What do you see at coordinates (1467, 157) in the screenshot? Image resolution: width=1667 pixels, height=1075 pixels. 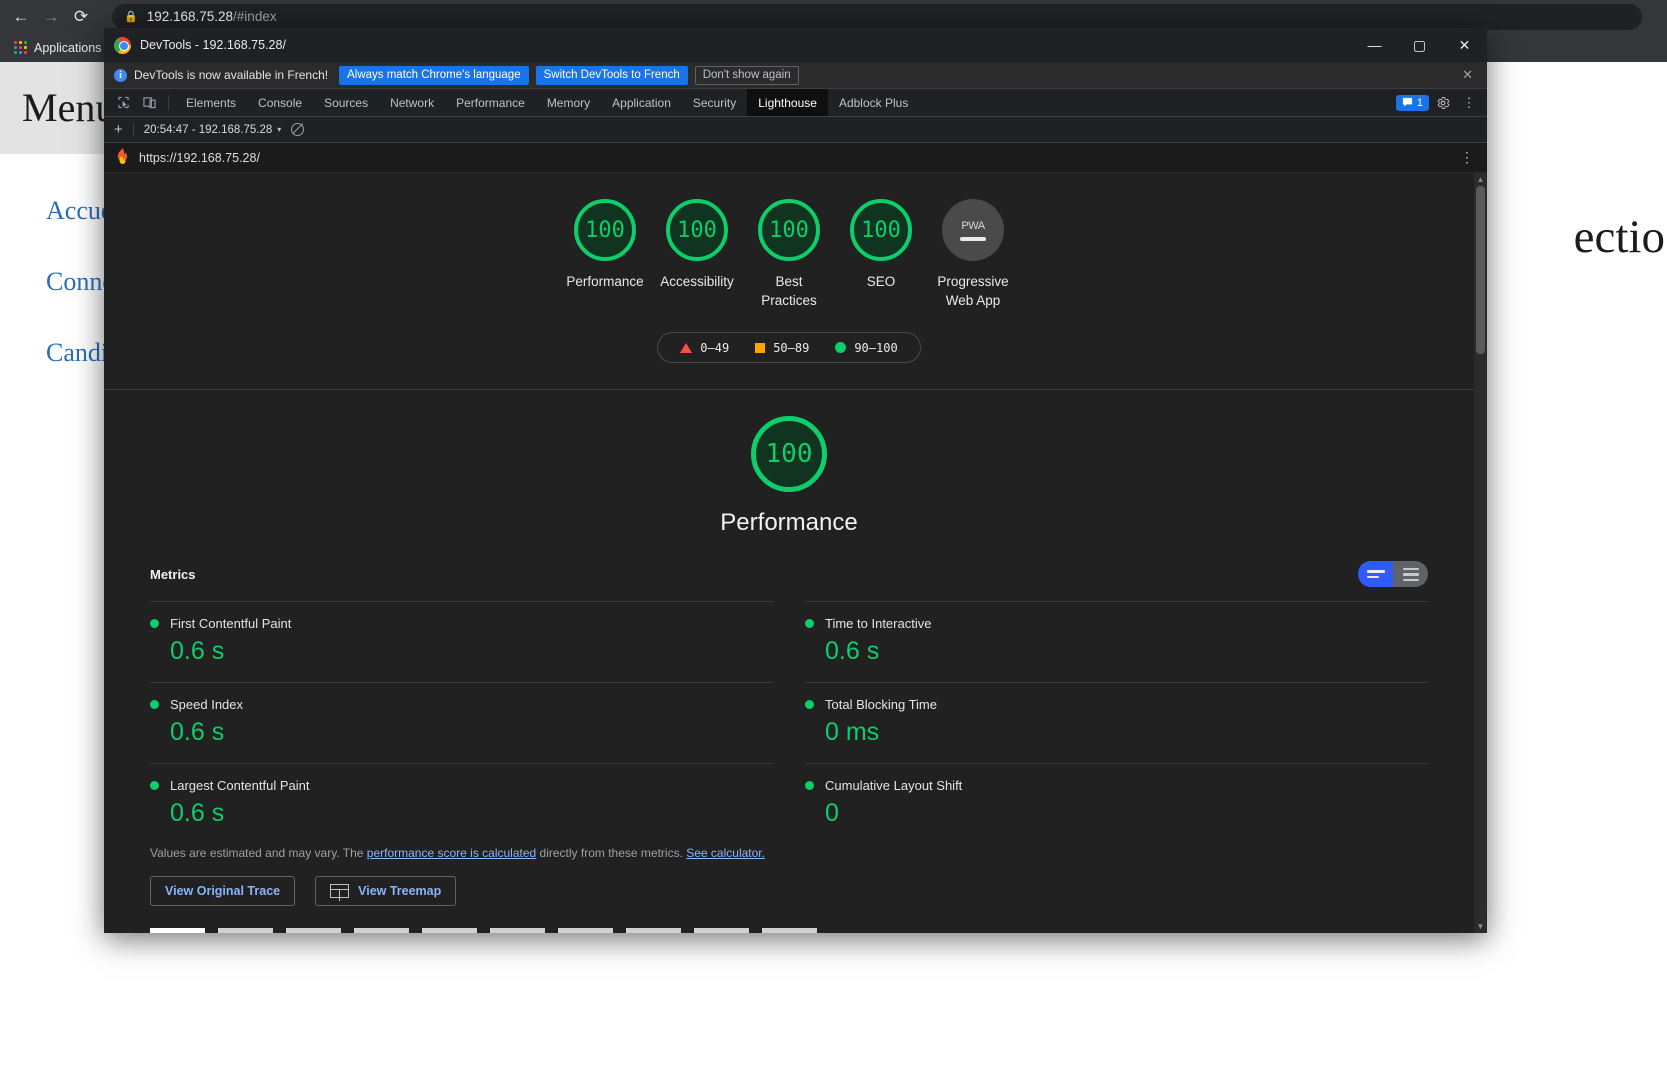 I see `report-kebab-icon: ⋮` at bounding box center [1467, 157].